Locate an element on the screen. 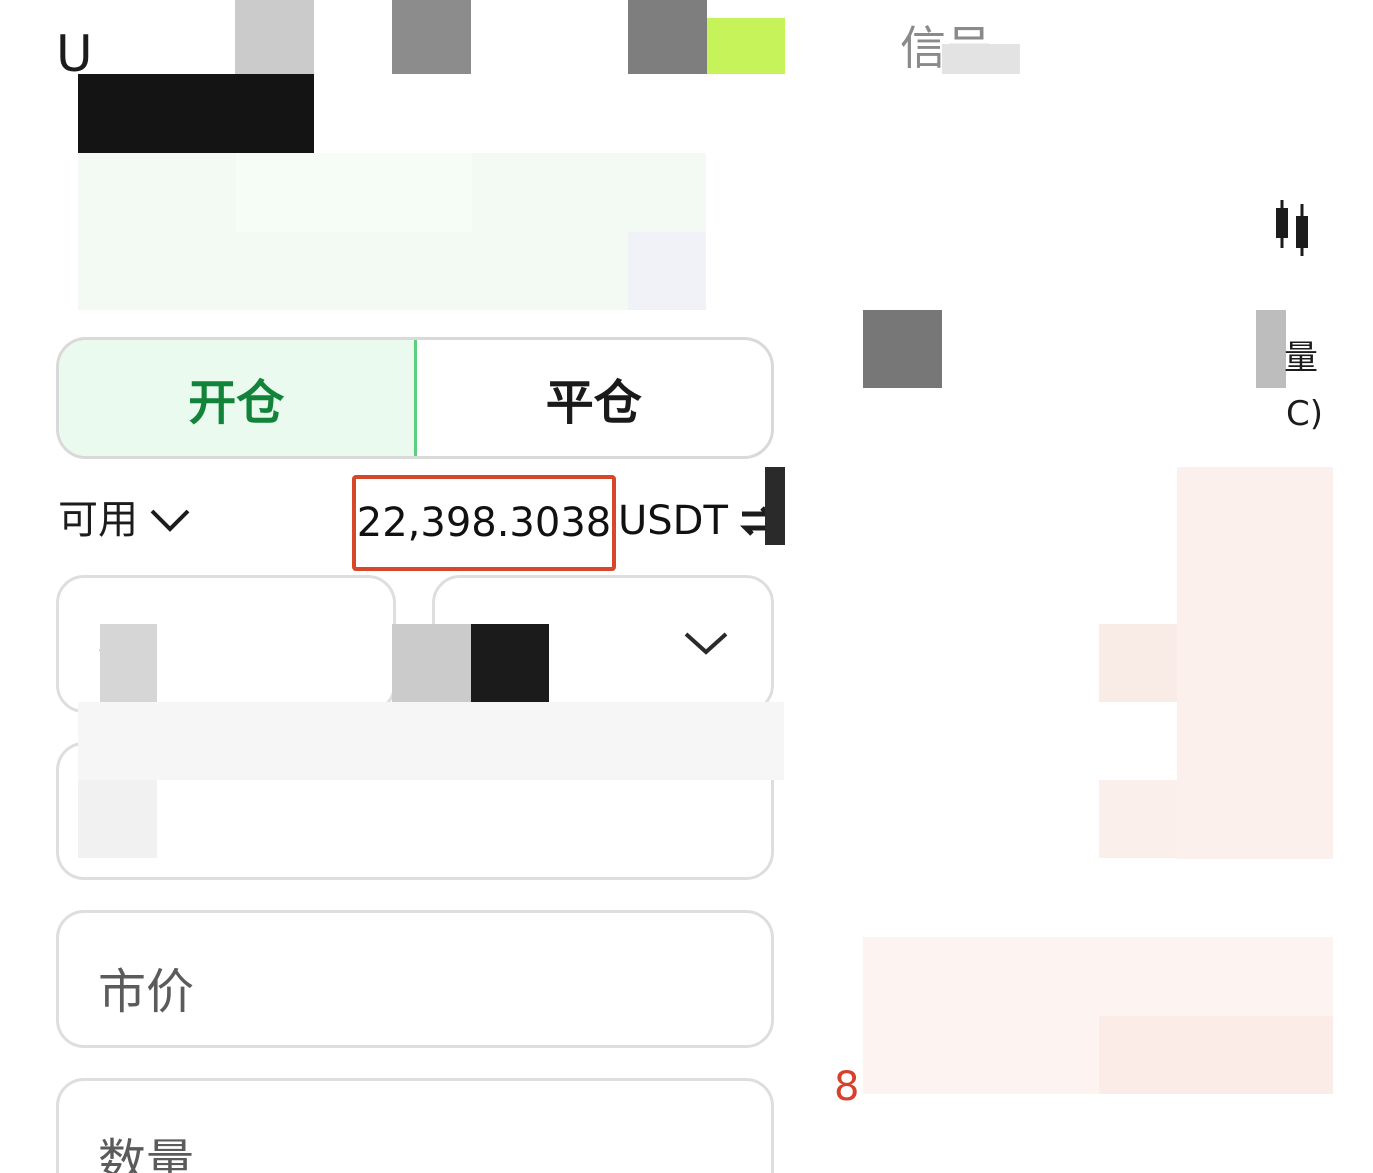 The width and height of the screenshot is (1373, 1173). available-dropdown: 可用 is located at coordinates (125, 520).